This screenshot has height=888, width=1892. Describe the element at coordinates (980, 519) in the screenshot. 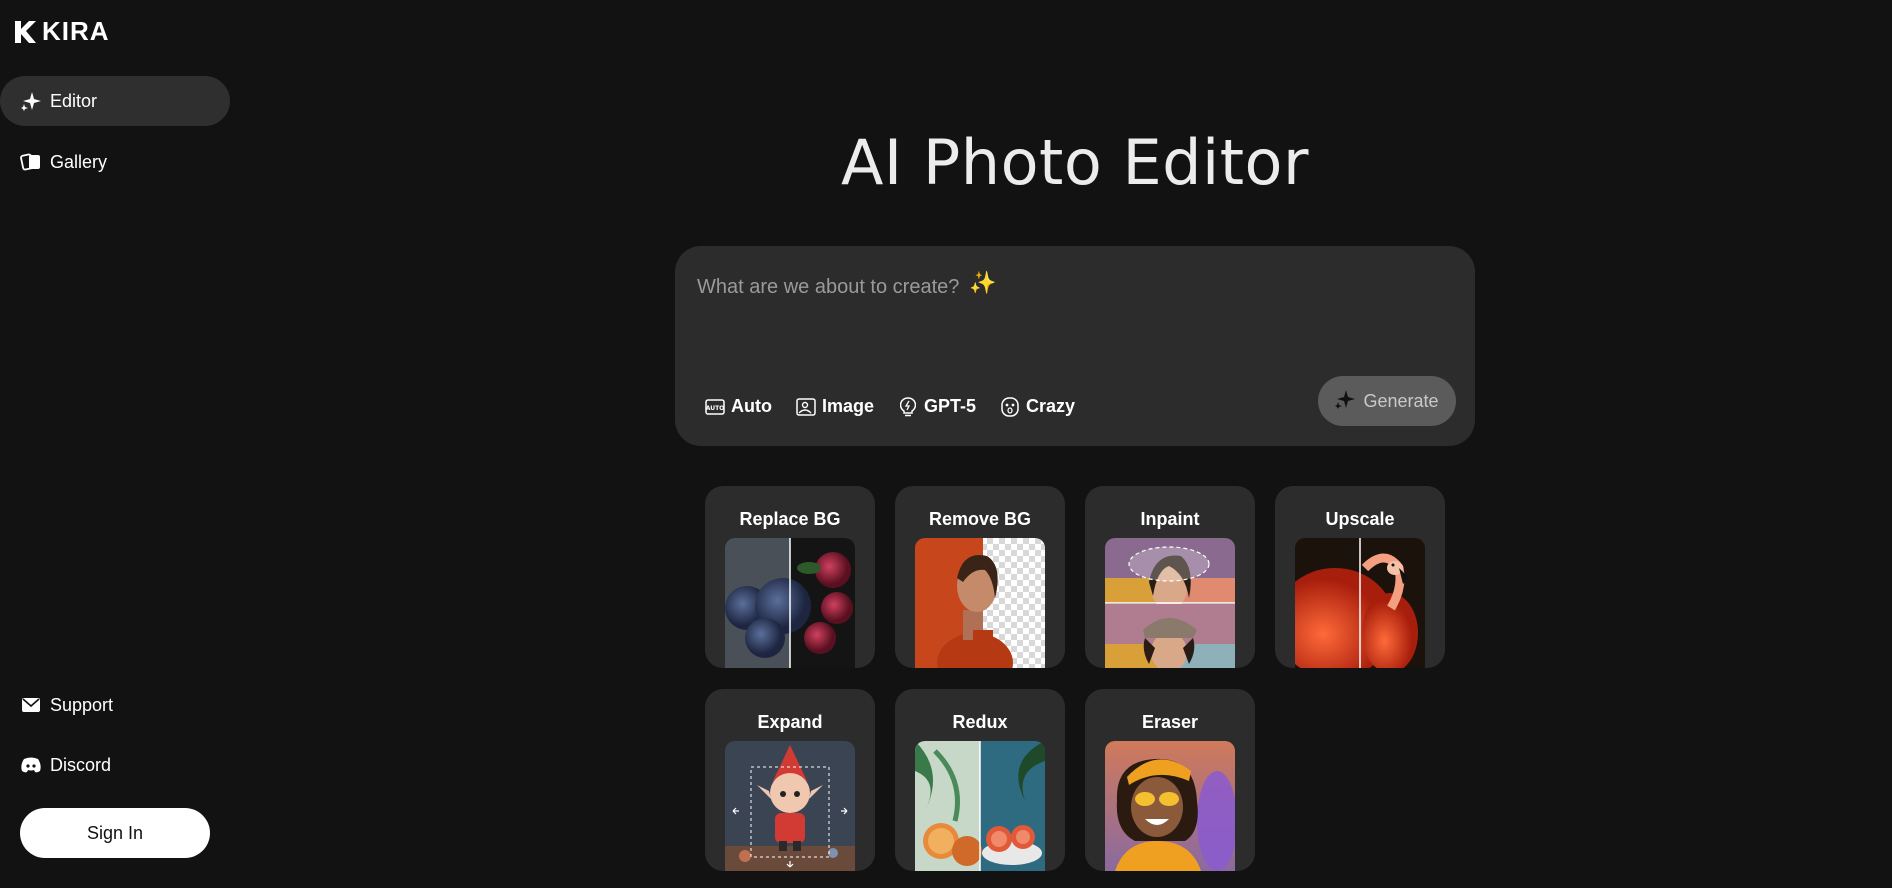

I see `tool-label: Remove BG` at that location.